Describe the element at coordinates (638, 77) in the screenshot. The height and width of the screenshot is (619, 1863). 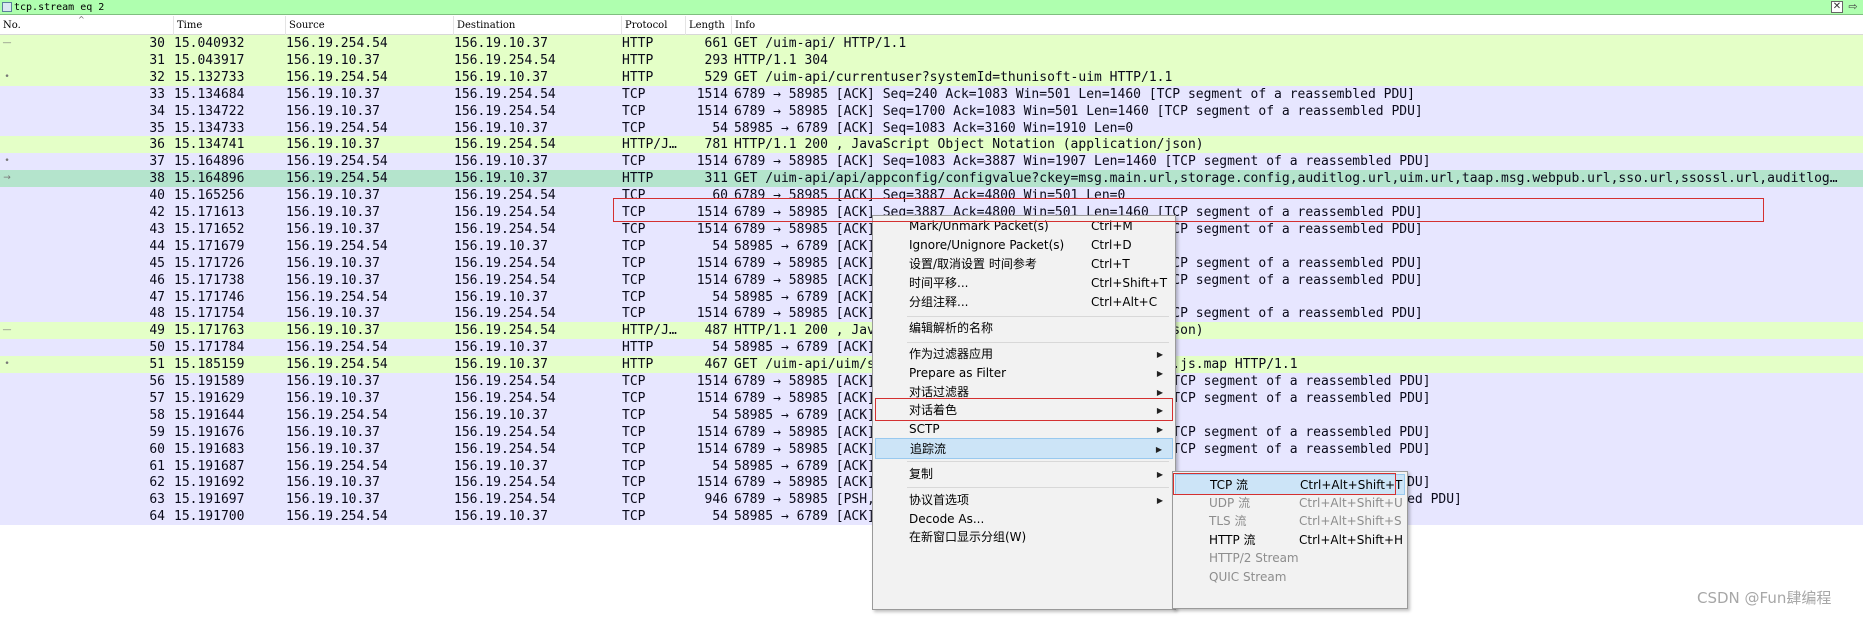
I see `packet-protocol: HTTP` at that location.